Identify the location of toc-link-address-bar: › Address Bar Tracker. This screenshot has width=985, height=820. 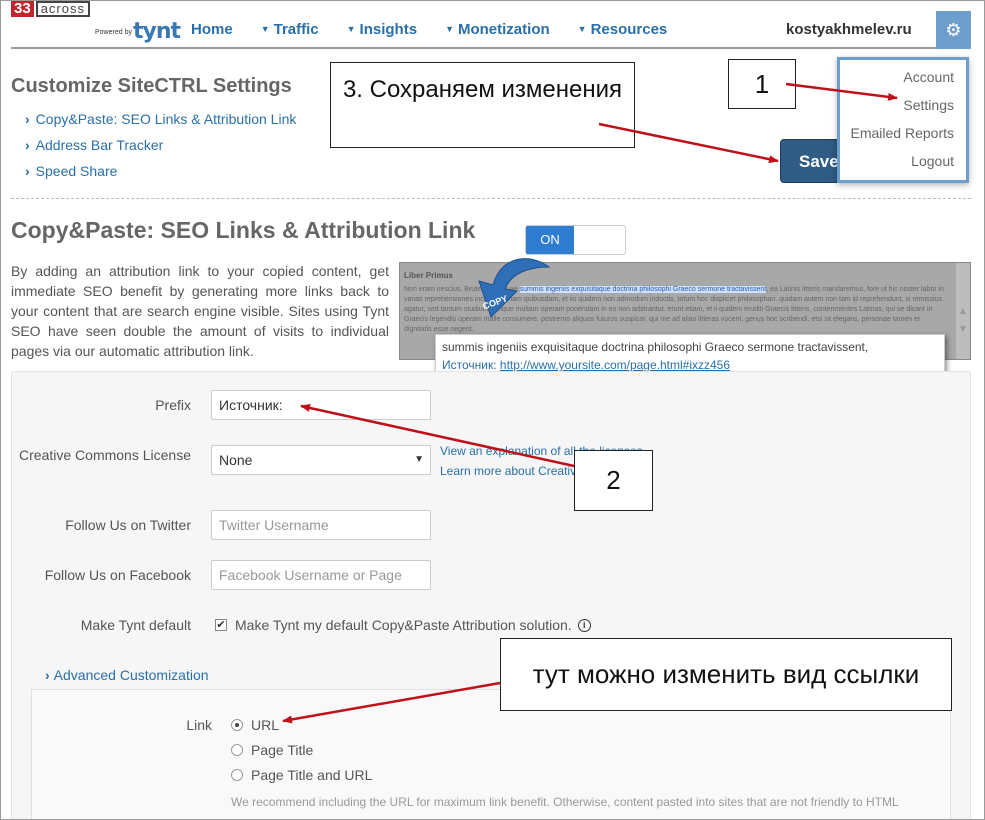
(160, 150).